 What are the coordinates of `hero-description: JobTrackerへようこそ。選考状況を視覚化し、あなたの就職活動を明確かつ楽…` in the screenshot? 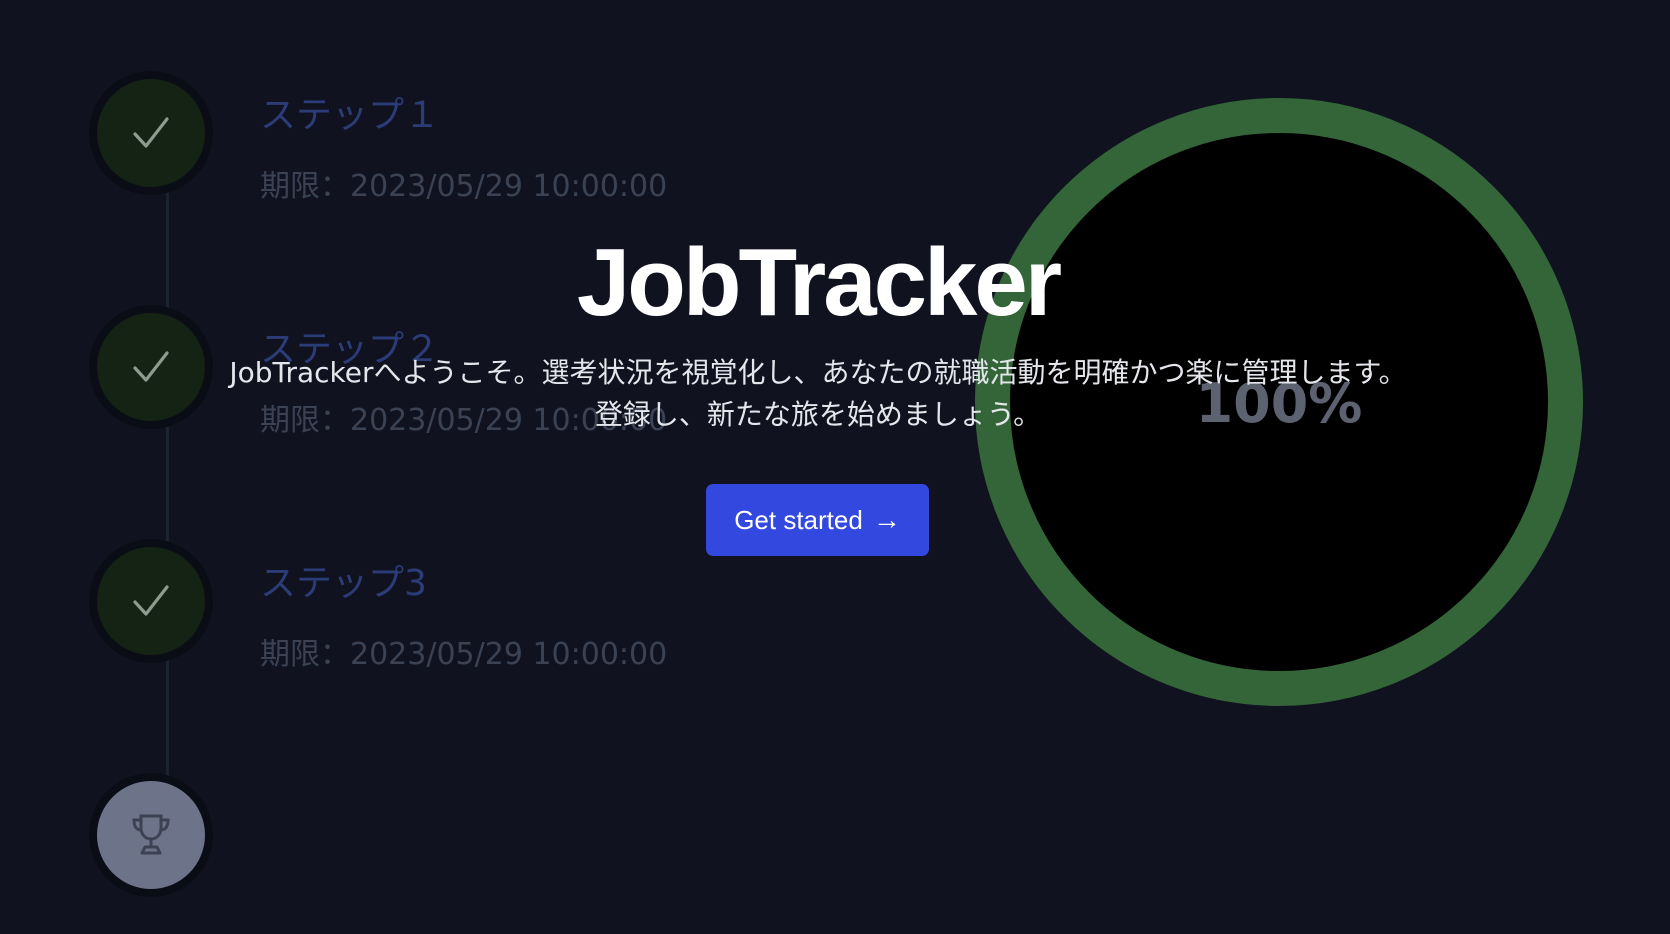 It's located at (818, 394).